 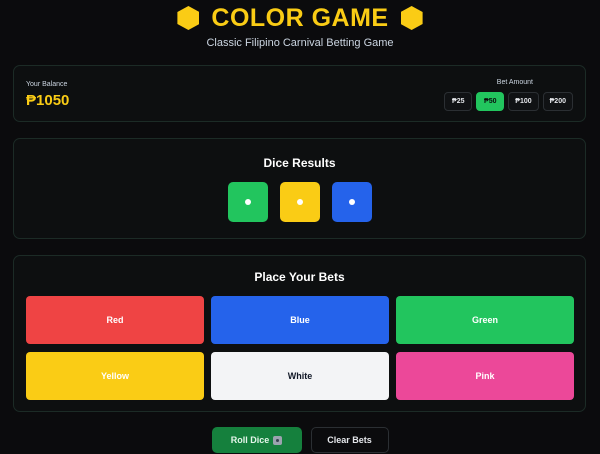 I want to click on action-bar: Roll Dice Clear Bets, so click(x=300, y=440).